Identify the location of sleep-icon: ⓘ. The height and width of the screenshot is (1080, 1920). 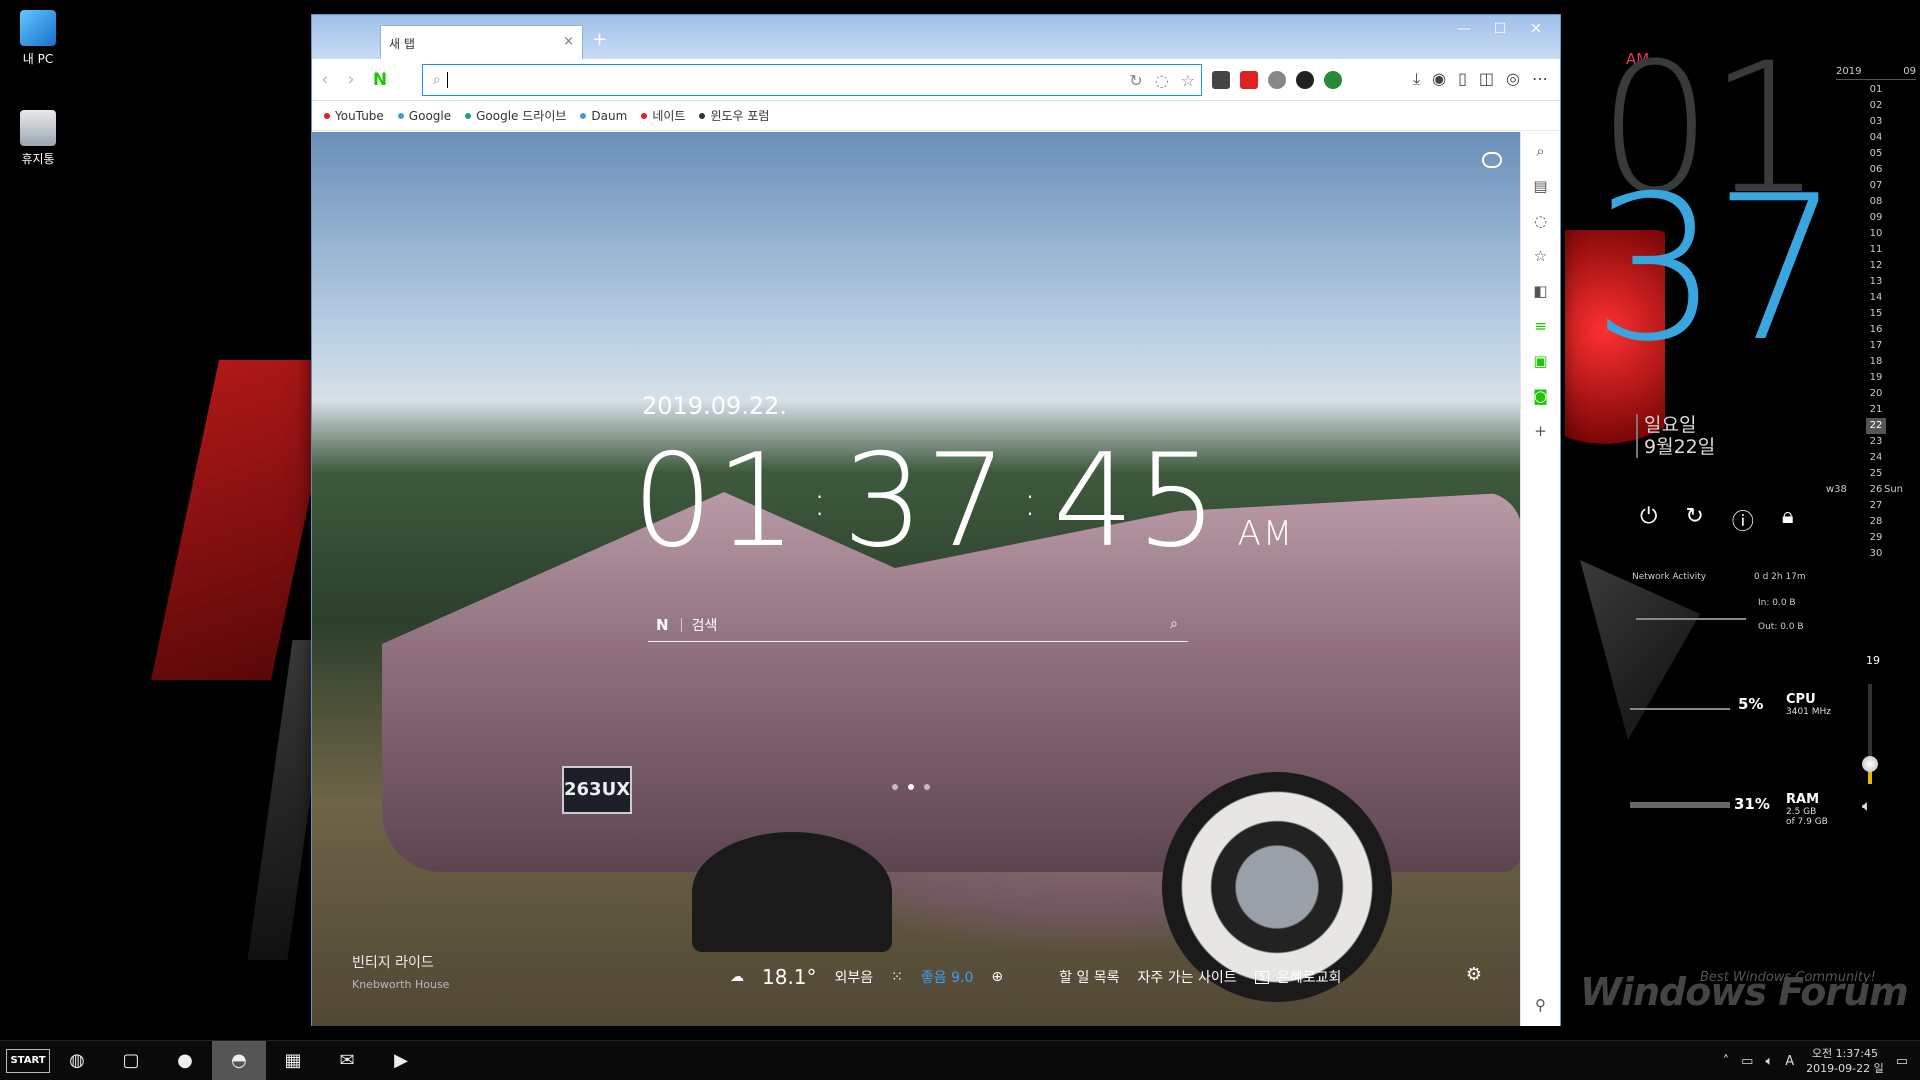
(1743, 520).